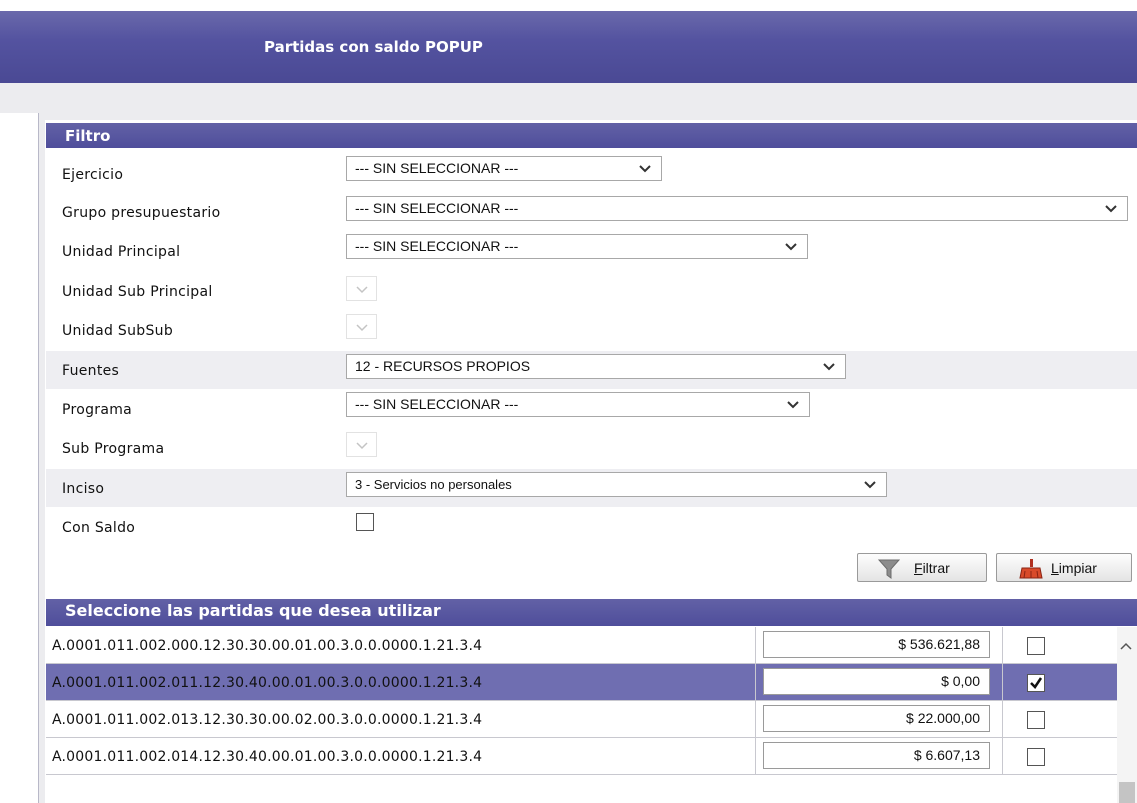 The width and height of the screenshot is (1137, 803). I want to click on inciso-value: 3 - Servicios no personales, so click(433, 484).